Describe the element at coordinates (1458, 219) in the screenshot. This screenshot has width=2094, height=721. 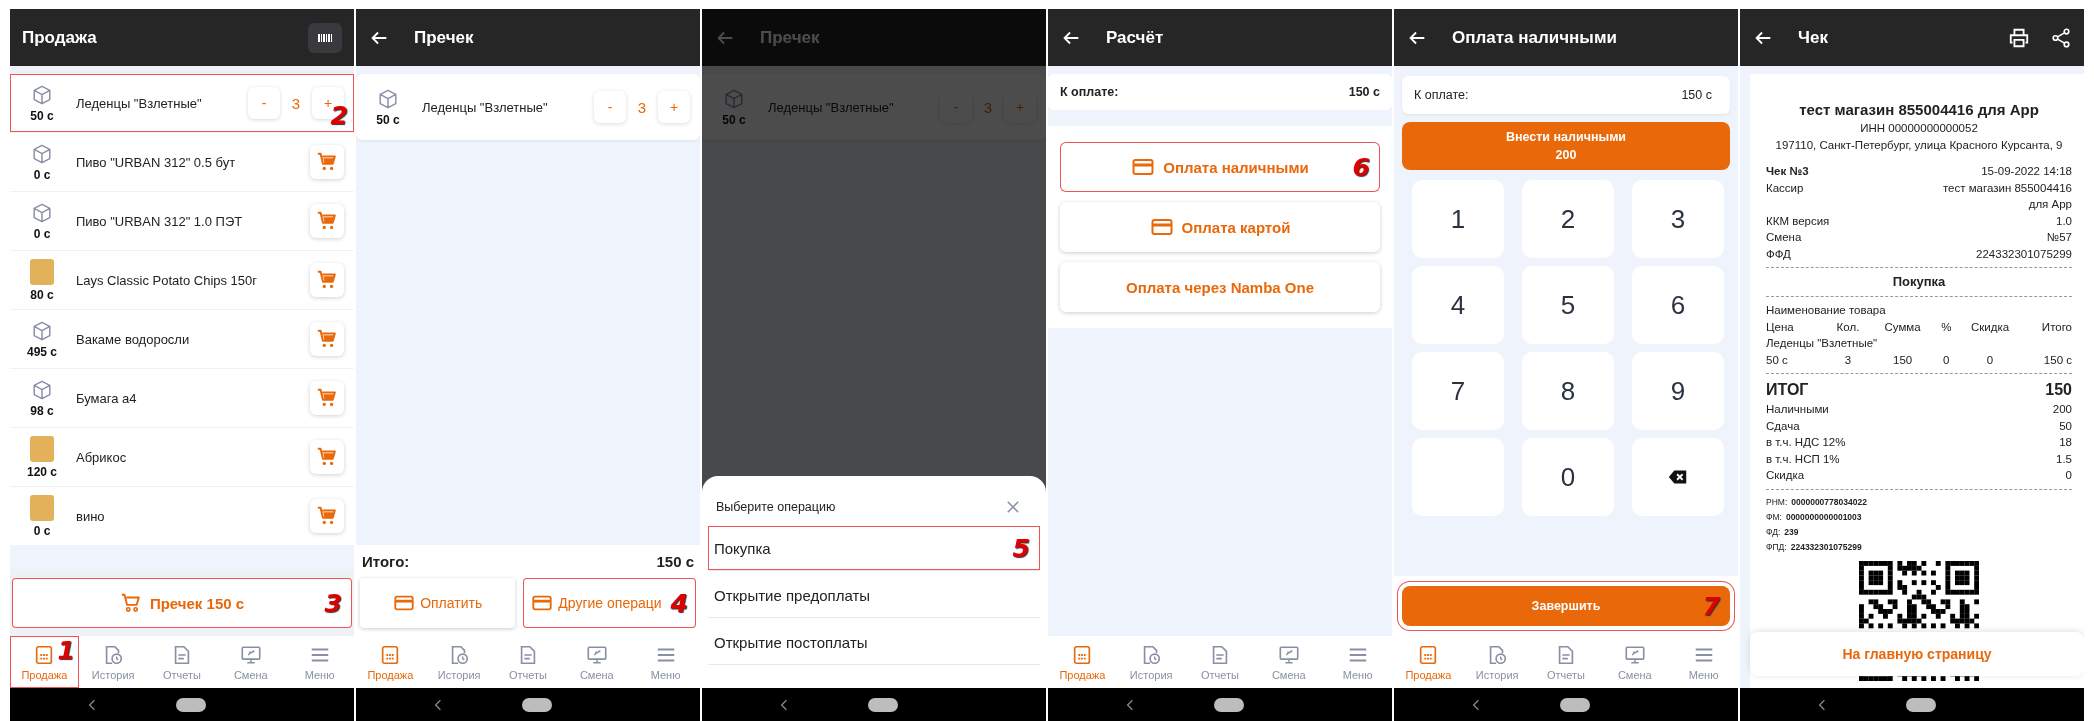
I see `keypad-key: 1` at that location.